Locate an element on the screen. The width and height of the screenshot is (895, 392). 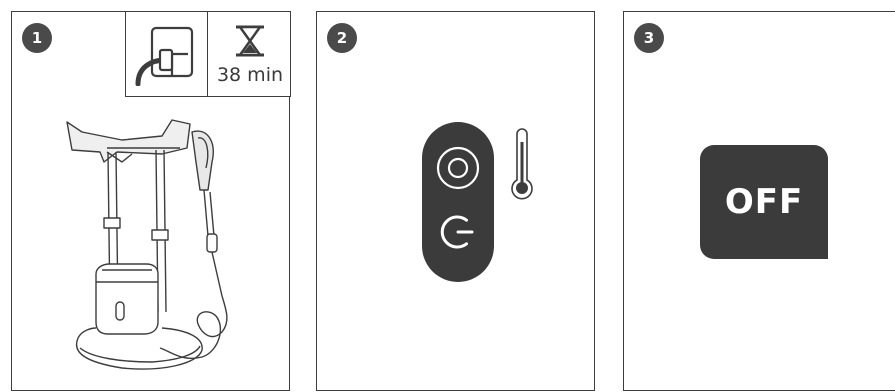
control-panel-body is located at coordinates (458, 202).